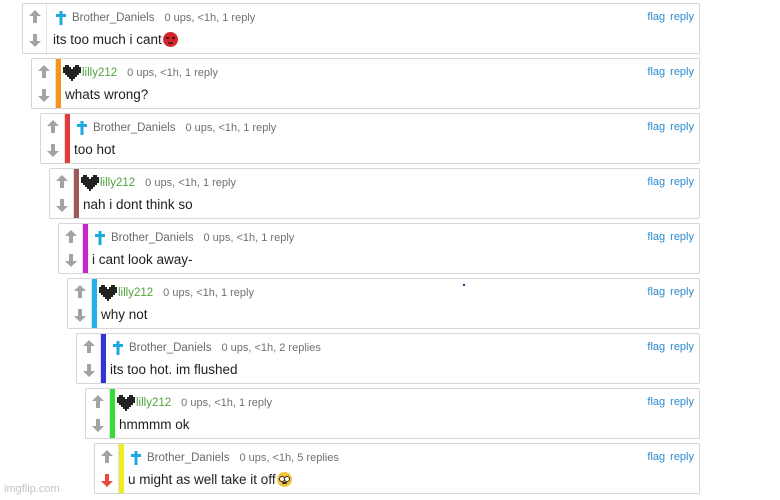 The width and height of the screenshot is (780, 500). I want to click on comment-text: its too hot. im flushed, so click(174, 369).